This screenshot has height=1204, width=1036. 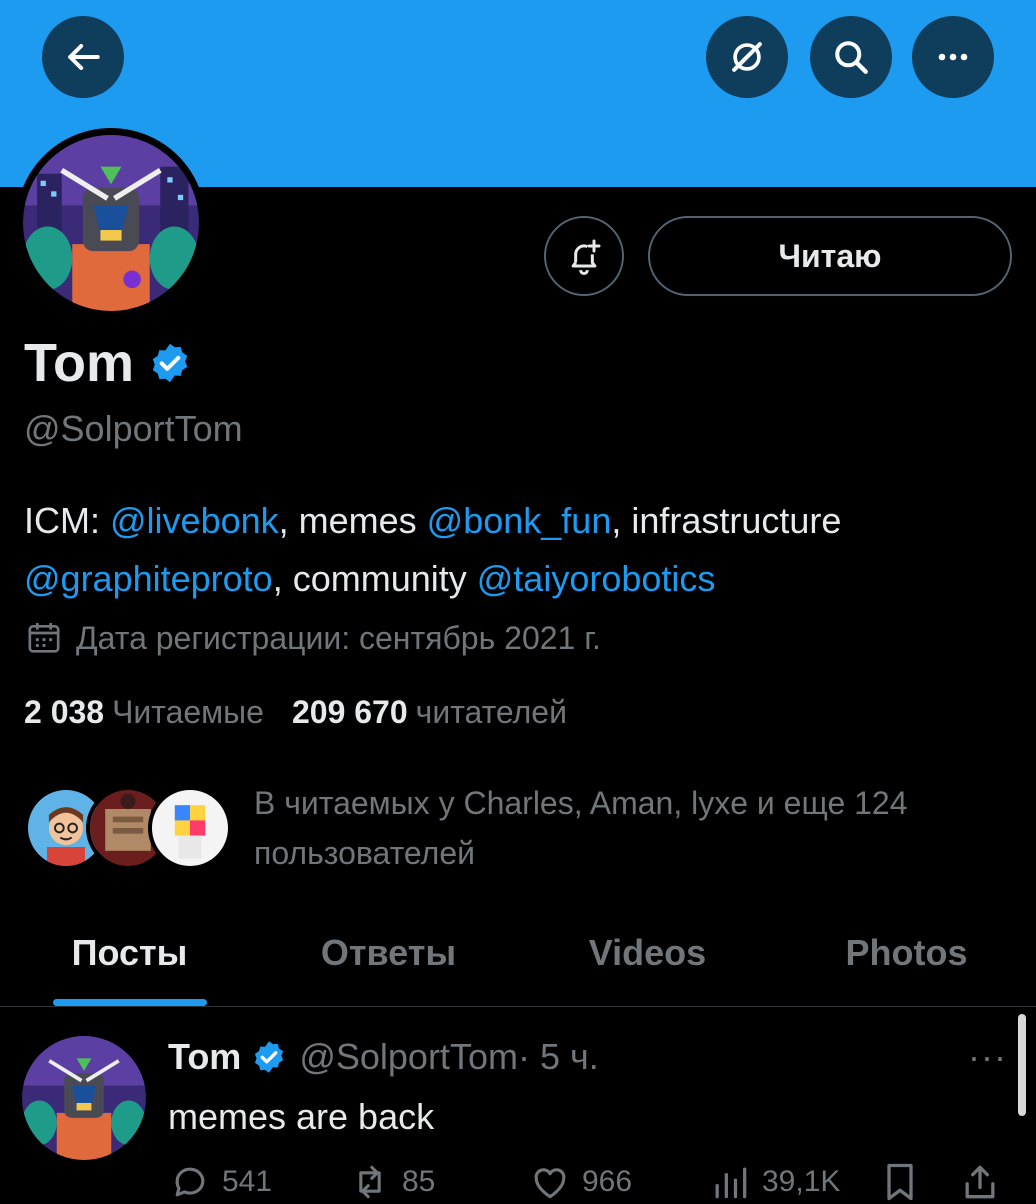 What do you see at coordinates (352, 520) in the screenshot?
I see `bio-text: , memes` at bounding box center [352, 520].